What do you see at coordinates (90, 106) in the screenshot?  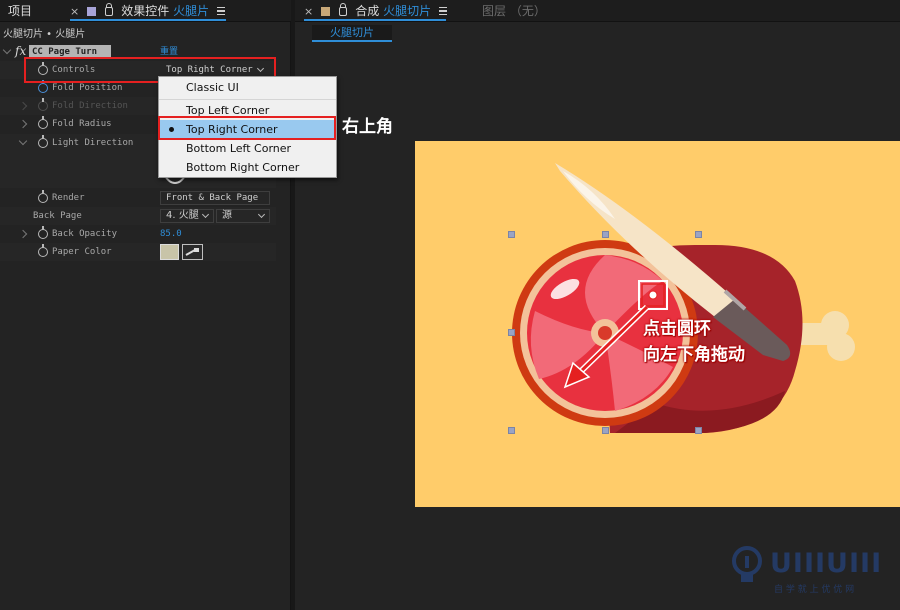 I see `property-label: Fold Direction` at bounding box center [90, 106].